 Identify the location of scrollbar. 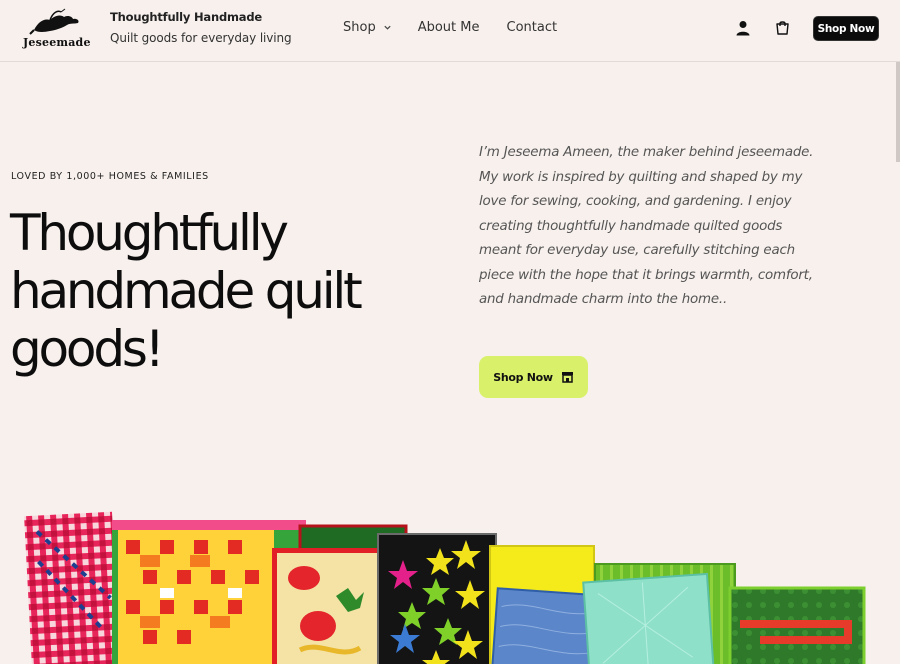
(898, 112).